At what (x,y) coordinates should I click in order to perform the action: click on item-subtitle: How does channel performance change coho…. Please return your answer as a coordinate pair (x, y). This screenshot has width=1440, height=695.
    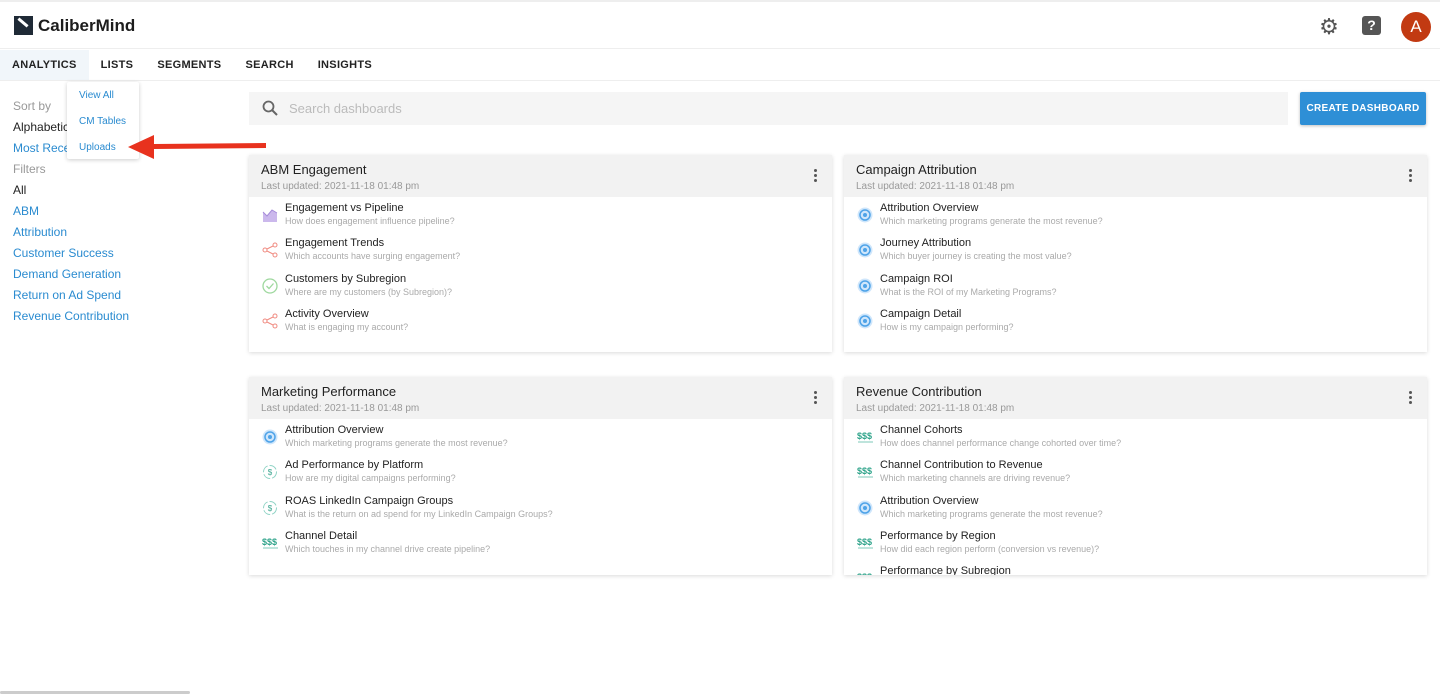
    Looking at the image, I should click on (1001, 443).